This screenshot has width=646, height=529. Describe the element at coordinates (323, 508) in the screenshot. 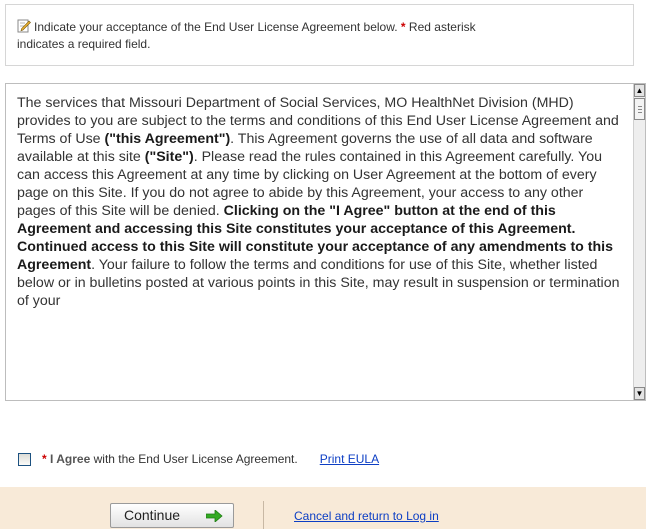

I see `footer-bar: Continue Cancel and return to Log in` at that location.